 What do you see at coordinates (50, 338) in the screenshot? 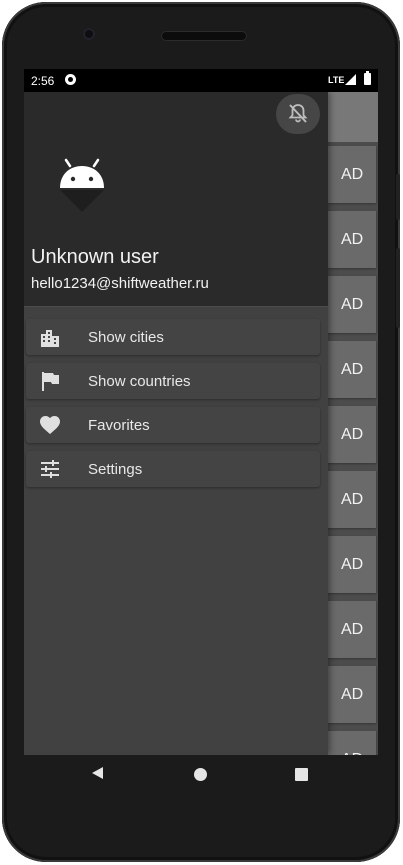
I see `city-icon` at bounding box center [50, 338].